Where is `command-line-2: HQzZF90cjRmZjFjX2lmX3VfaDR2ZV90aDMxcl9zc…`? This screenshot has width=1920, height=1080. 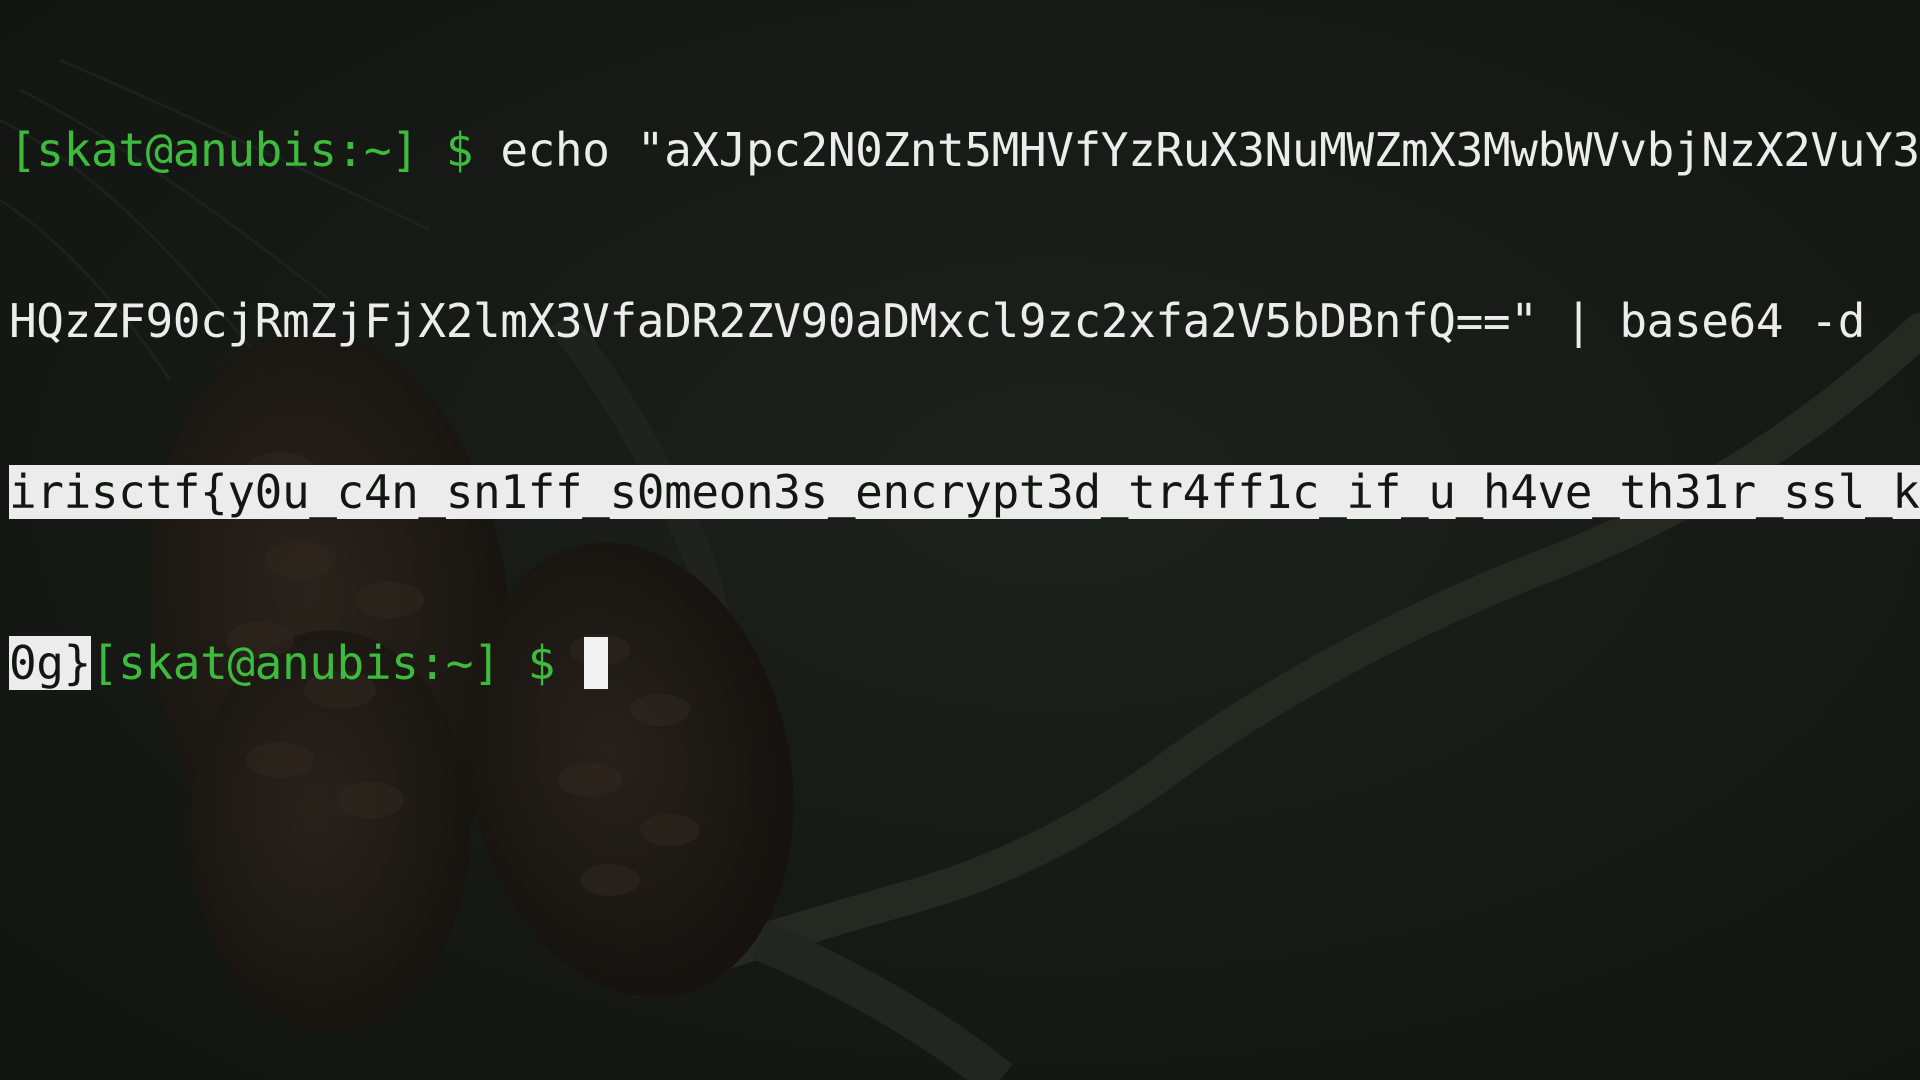
command-line-2: HQzZF90cjRmZjFjX2lmX3VfaDR2ZV90aDMxcl9zc… is located at coordinates (960, 321).